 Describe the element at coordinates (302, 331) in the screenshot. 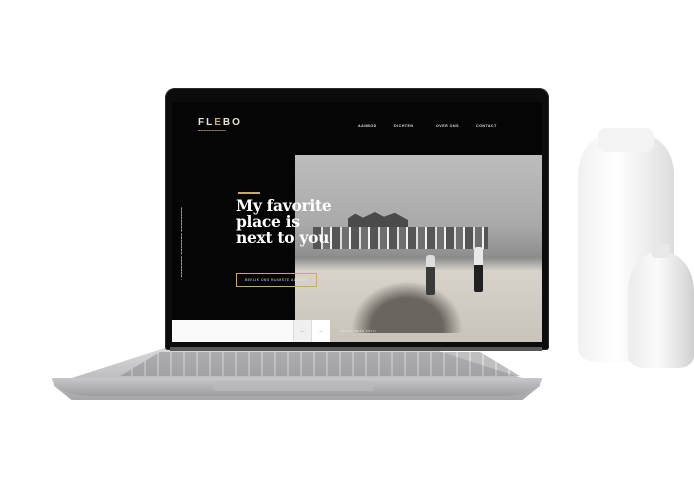

I see `arrow-left-icon: ←` at that location.